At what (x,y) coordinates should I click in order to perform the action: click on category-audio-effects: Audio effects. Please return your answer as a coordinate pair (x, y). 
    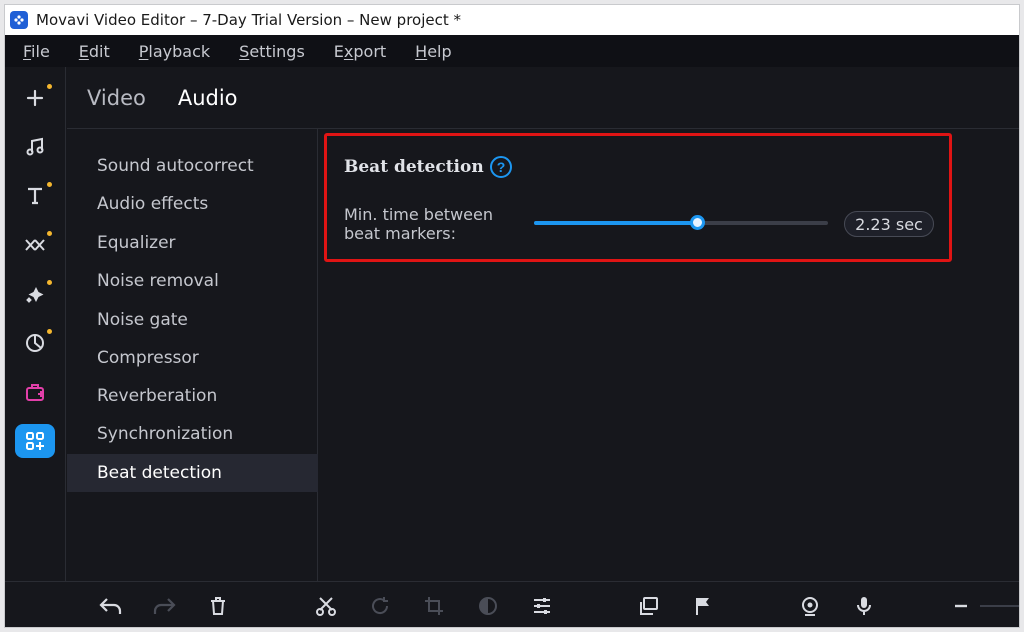
    Looking at the image, I should click on (192, 204).